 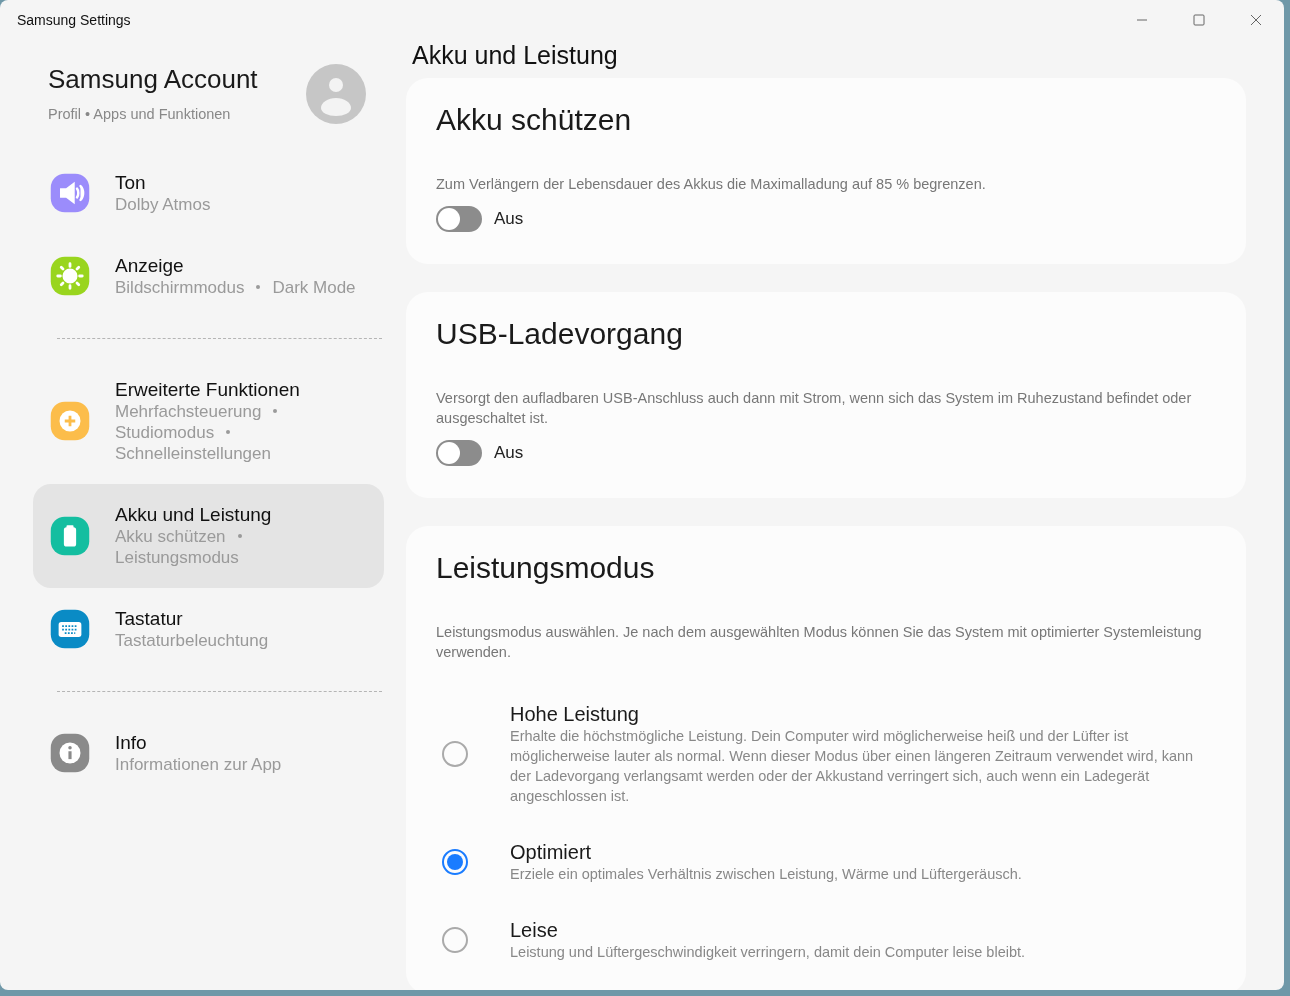 I want to click on card-title: Leistungsmodus, so click(x=546, y=568).